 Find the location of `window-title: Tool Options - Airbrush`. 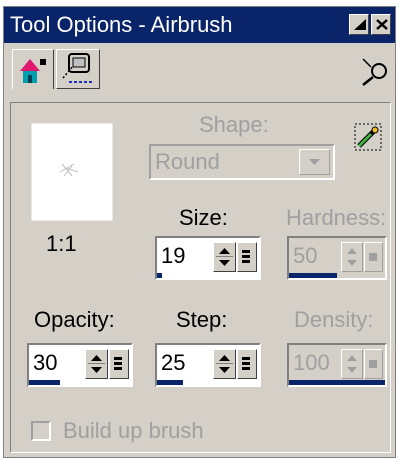

window-title: Tool Options - Airbrush is located at coordinates (121, 24).